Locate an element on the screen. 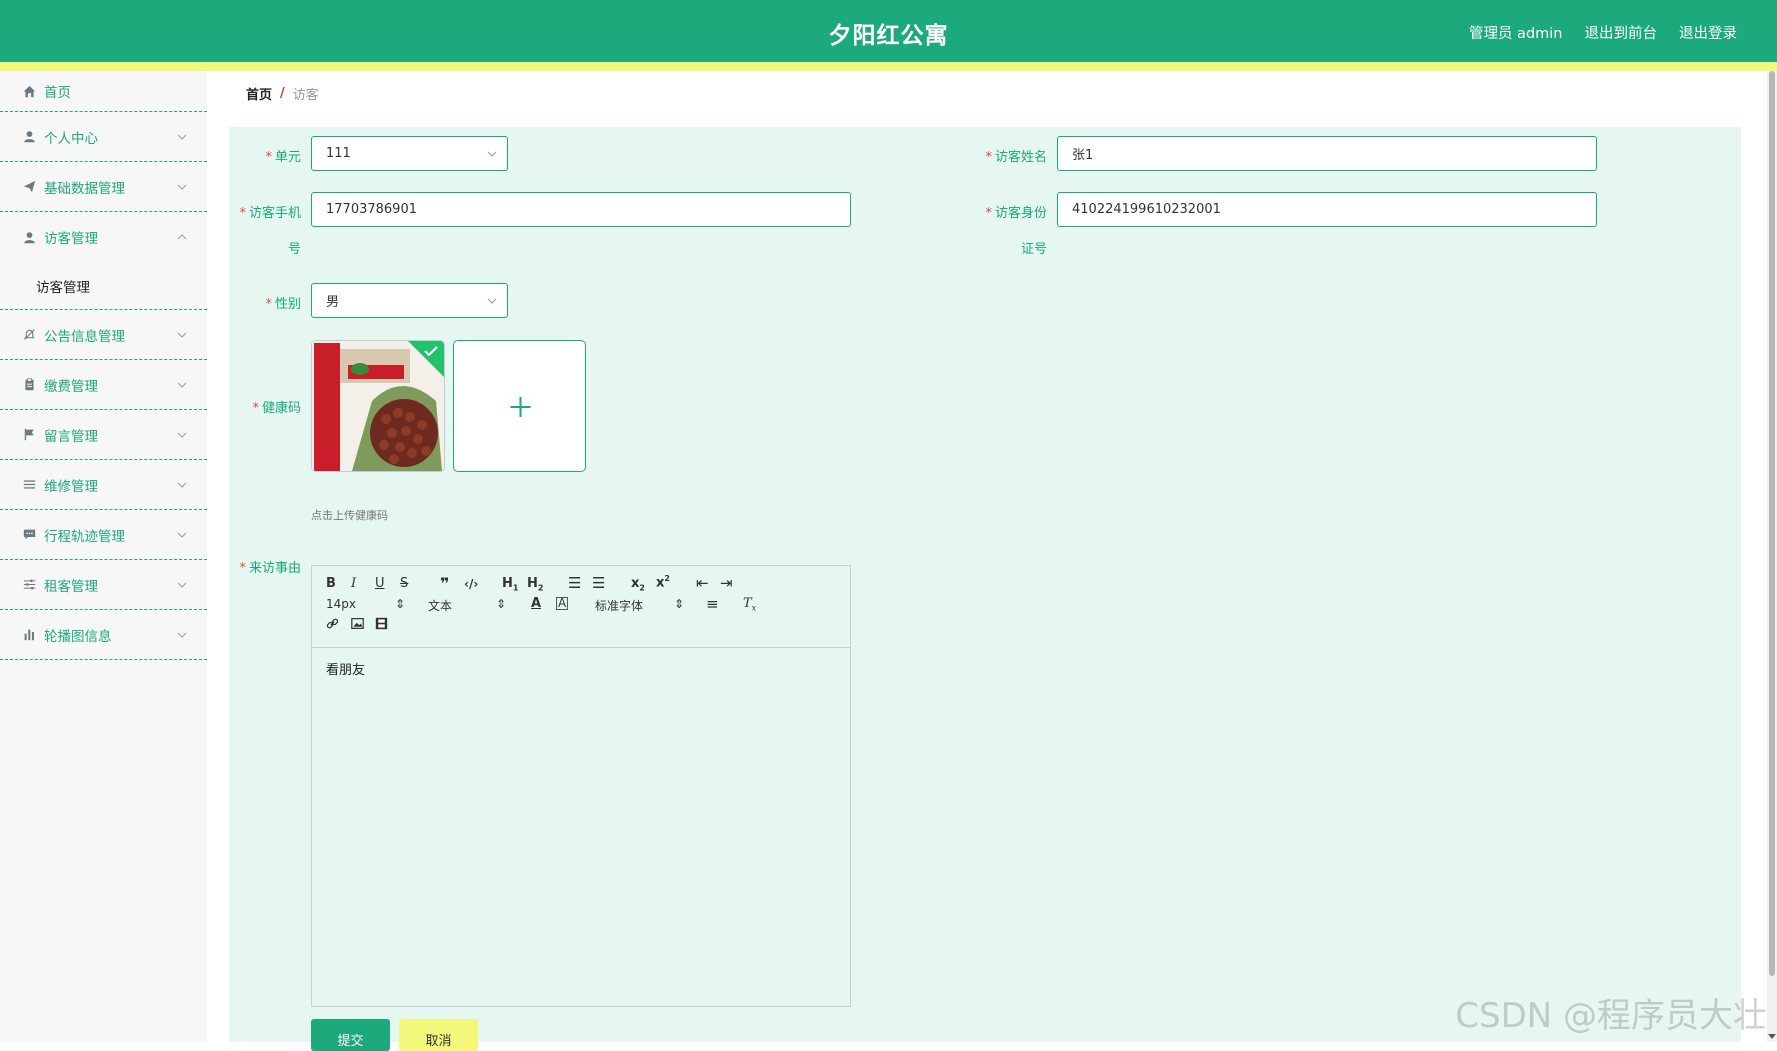 The height and width of the screenshot is (1051, 1777). unit-select: 111 is located at coordinates (409, 153).